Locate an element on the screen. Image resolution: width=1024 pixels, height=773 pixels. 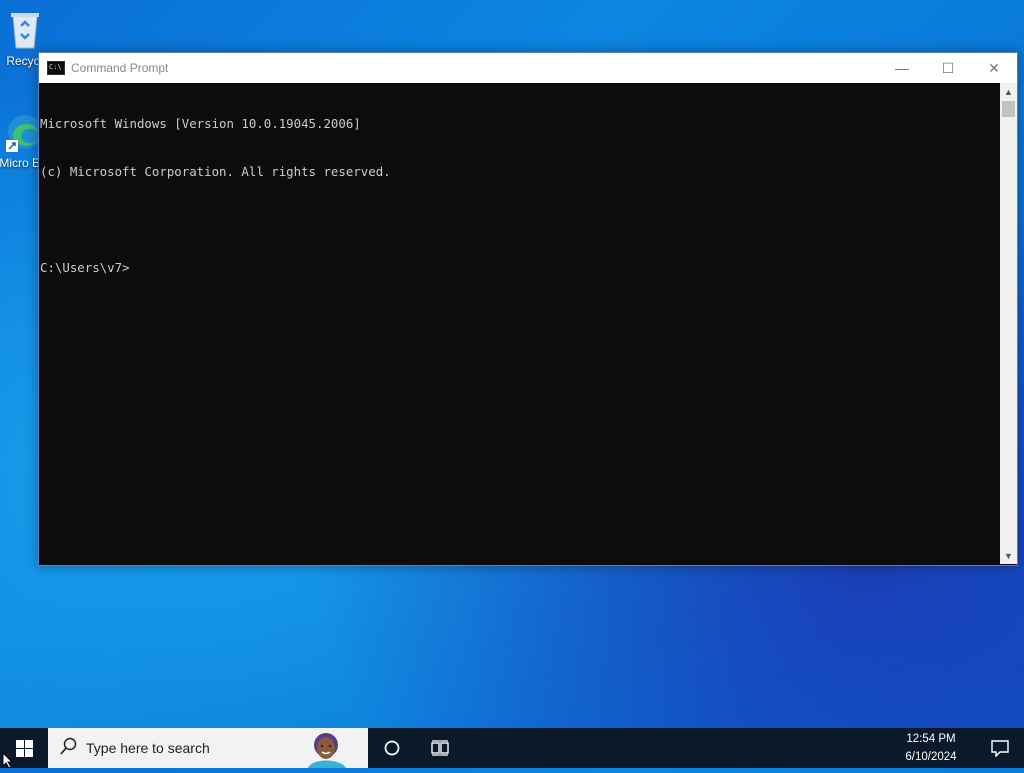
search-highlight-illustration-icon is located at coordinates (335, 748).